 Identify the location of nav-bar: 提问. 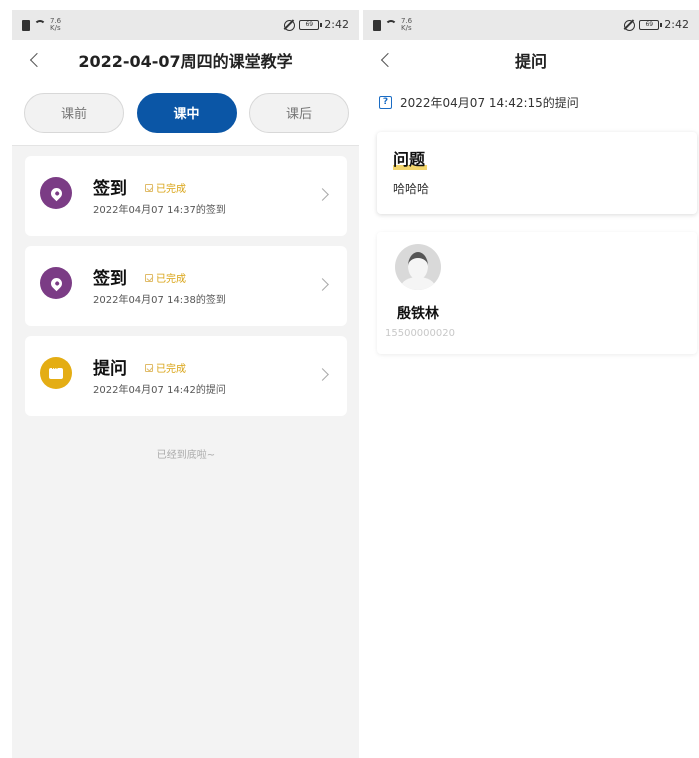
(531, 60).